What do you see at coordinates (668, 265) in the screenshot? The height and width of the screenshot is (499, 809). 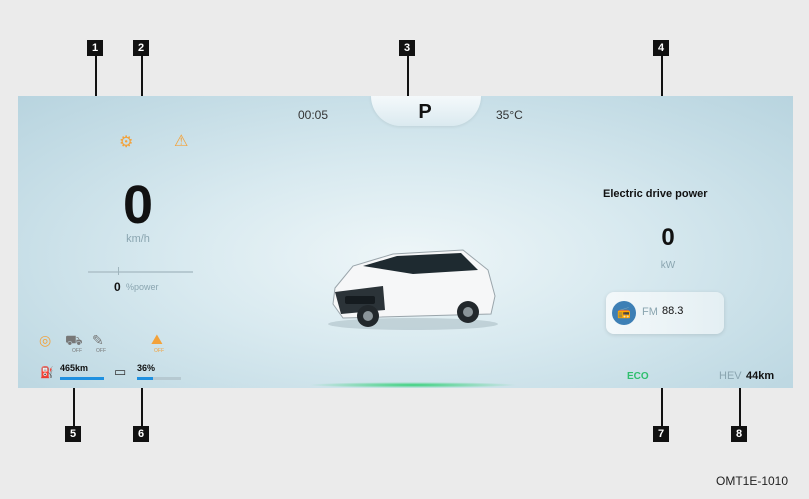 I see `electric-drive-power-unit: kW` at bounding box center [668, 265].